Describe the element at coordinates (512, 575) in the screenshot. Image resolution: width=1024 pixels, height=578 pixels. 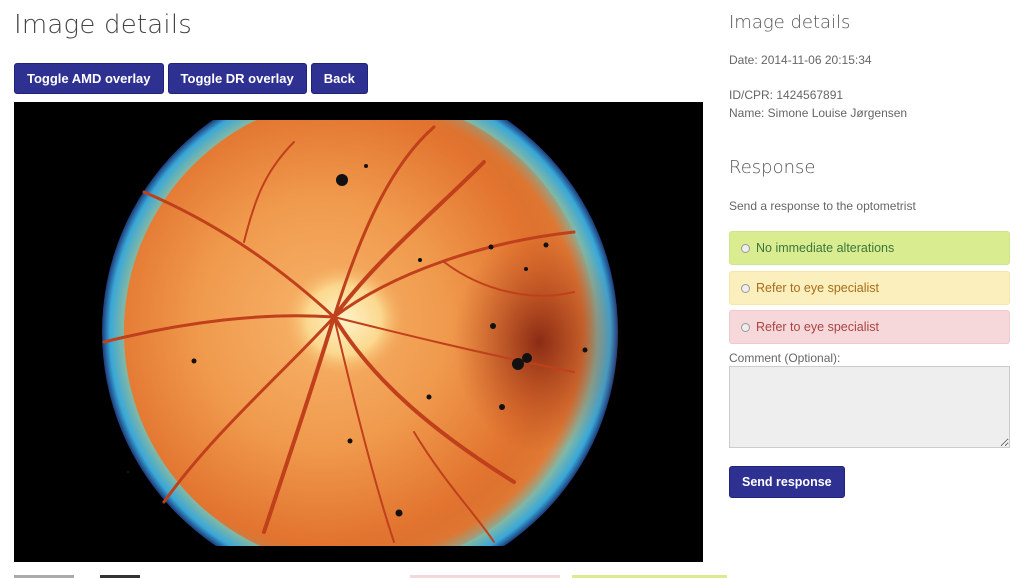
I see `bottom-thumbnail-strip` at that location.